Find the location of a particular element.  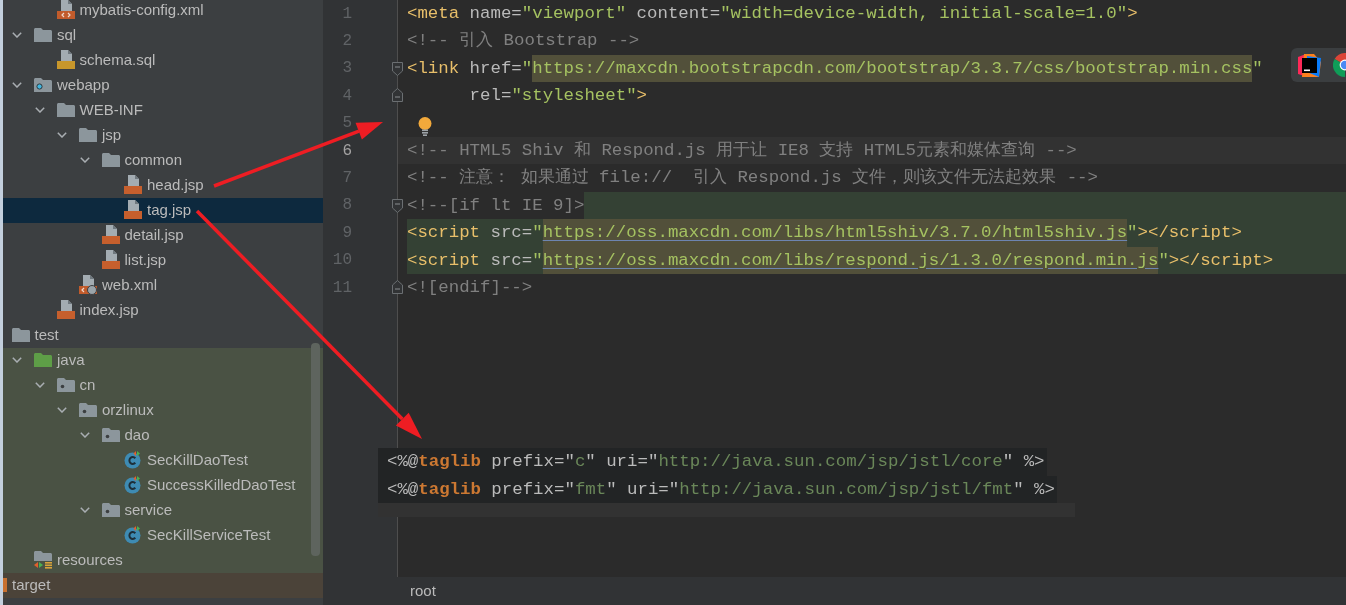

tree-item: resources is located at coordinates (163, 560).